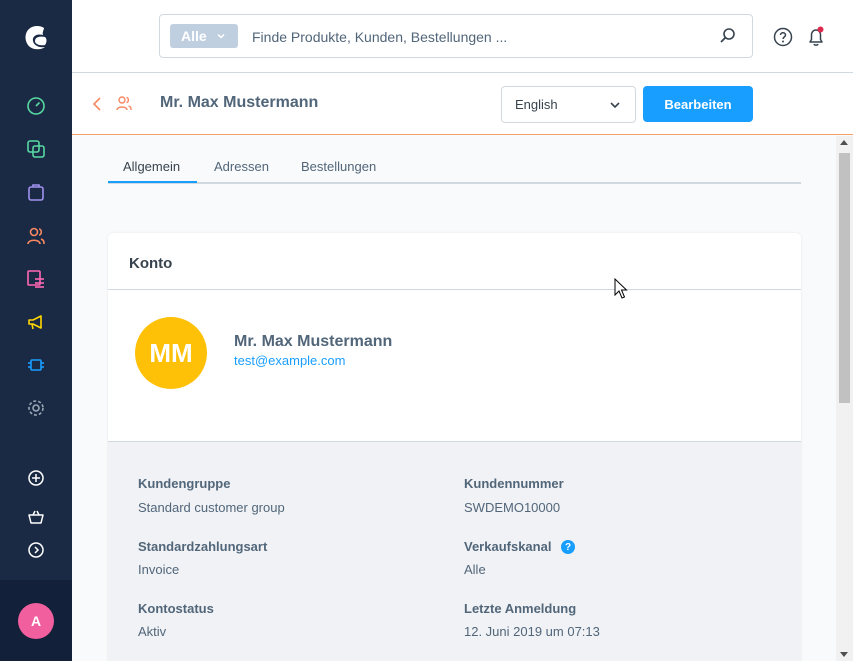  What do you see at coordinates (783, 37) in the screenshot?
I see `help-icon` at bounding box center [783, 37].